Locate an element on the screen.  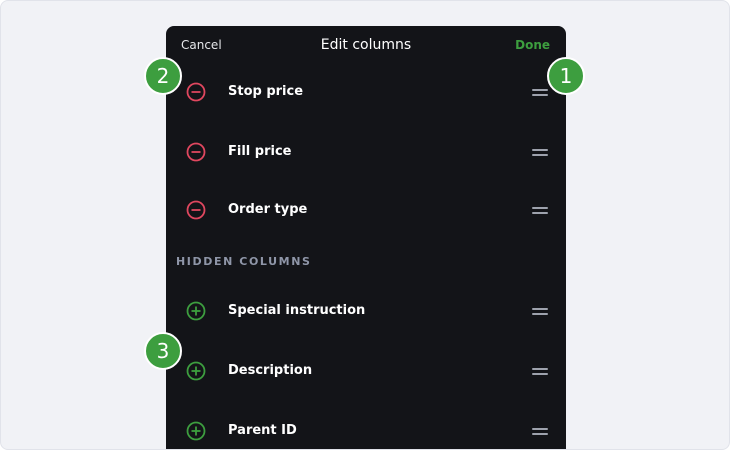
hidden-columns-heading: HIDDEN COLUMNS is located at coordinates (244, 261).